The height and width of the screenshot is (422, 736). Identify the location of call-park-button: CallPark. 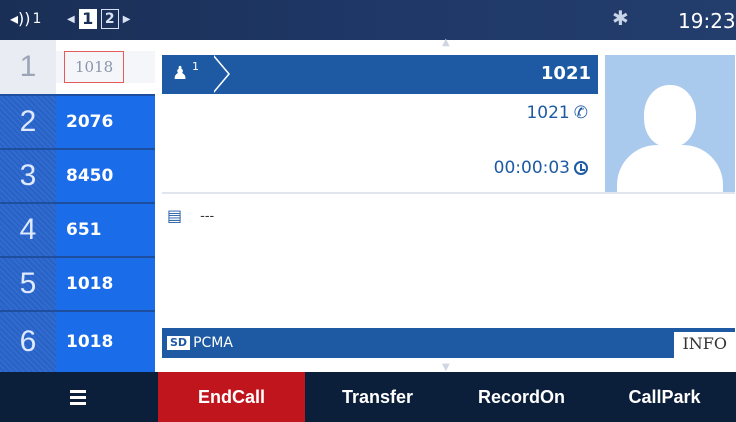
(664, 397).